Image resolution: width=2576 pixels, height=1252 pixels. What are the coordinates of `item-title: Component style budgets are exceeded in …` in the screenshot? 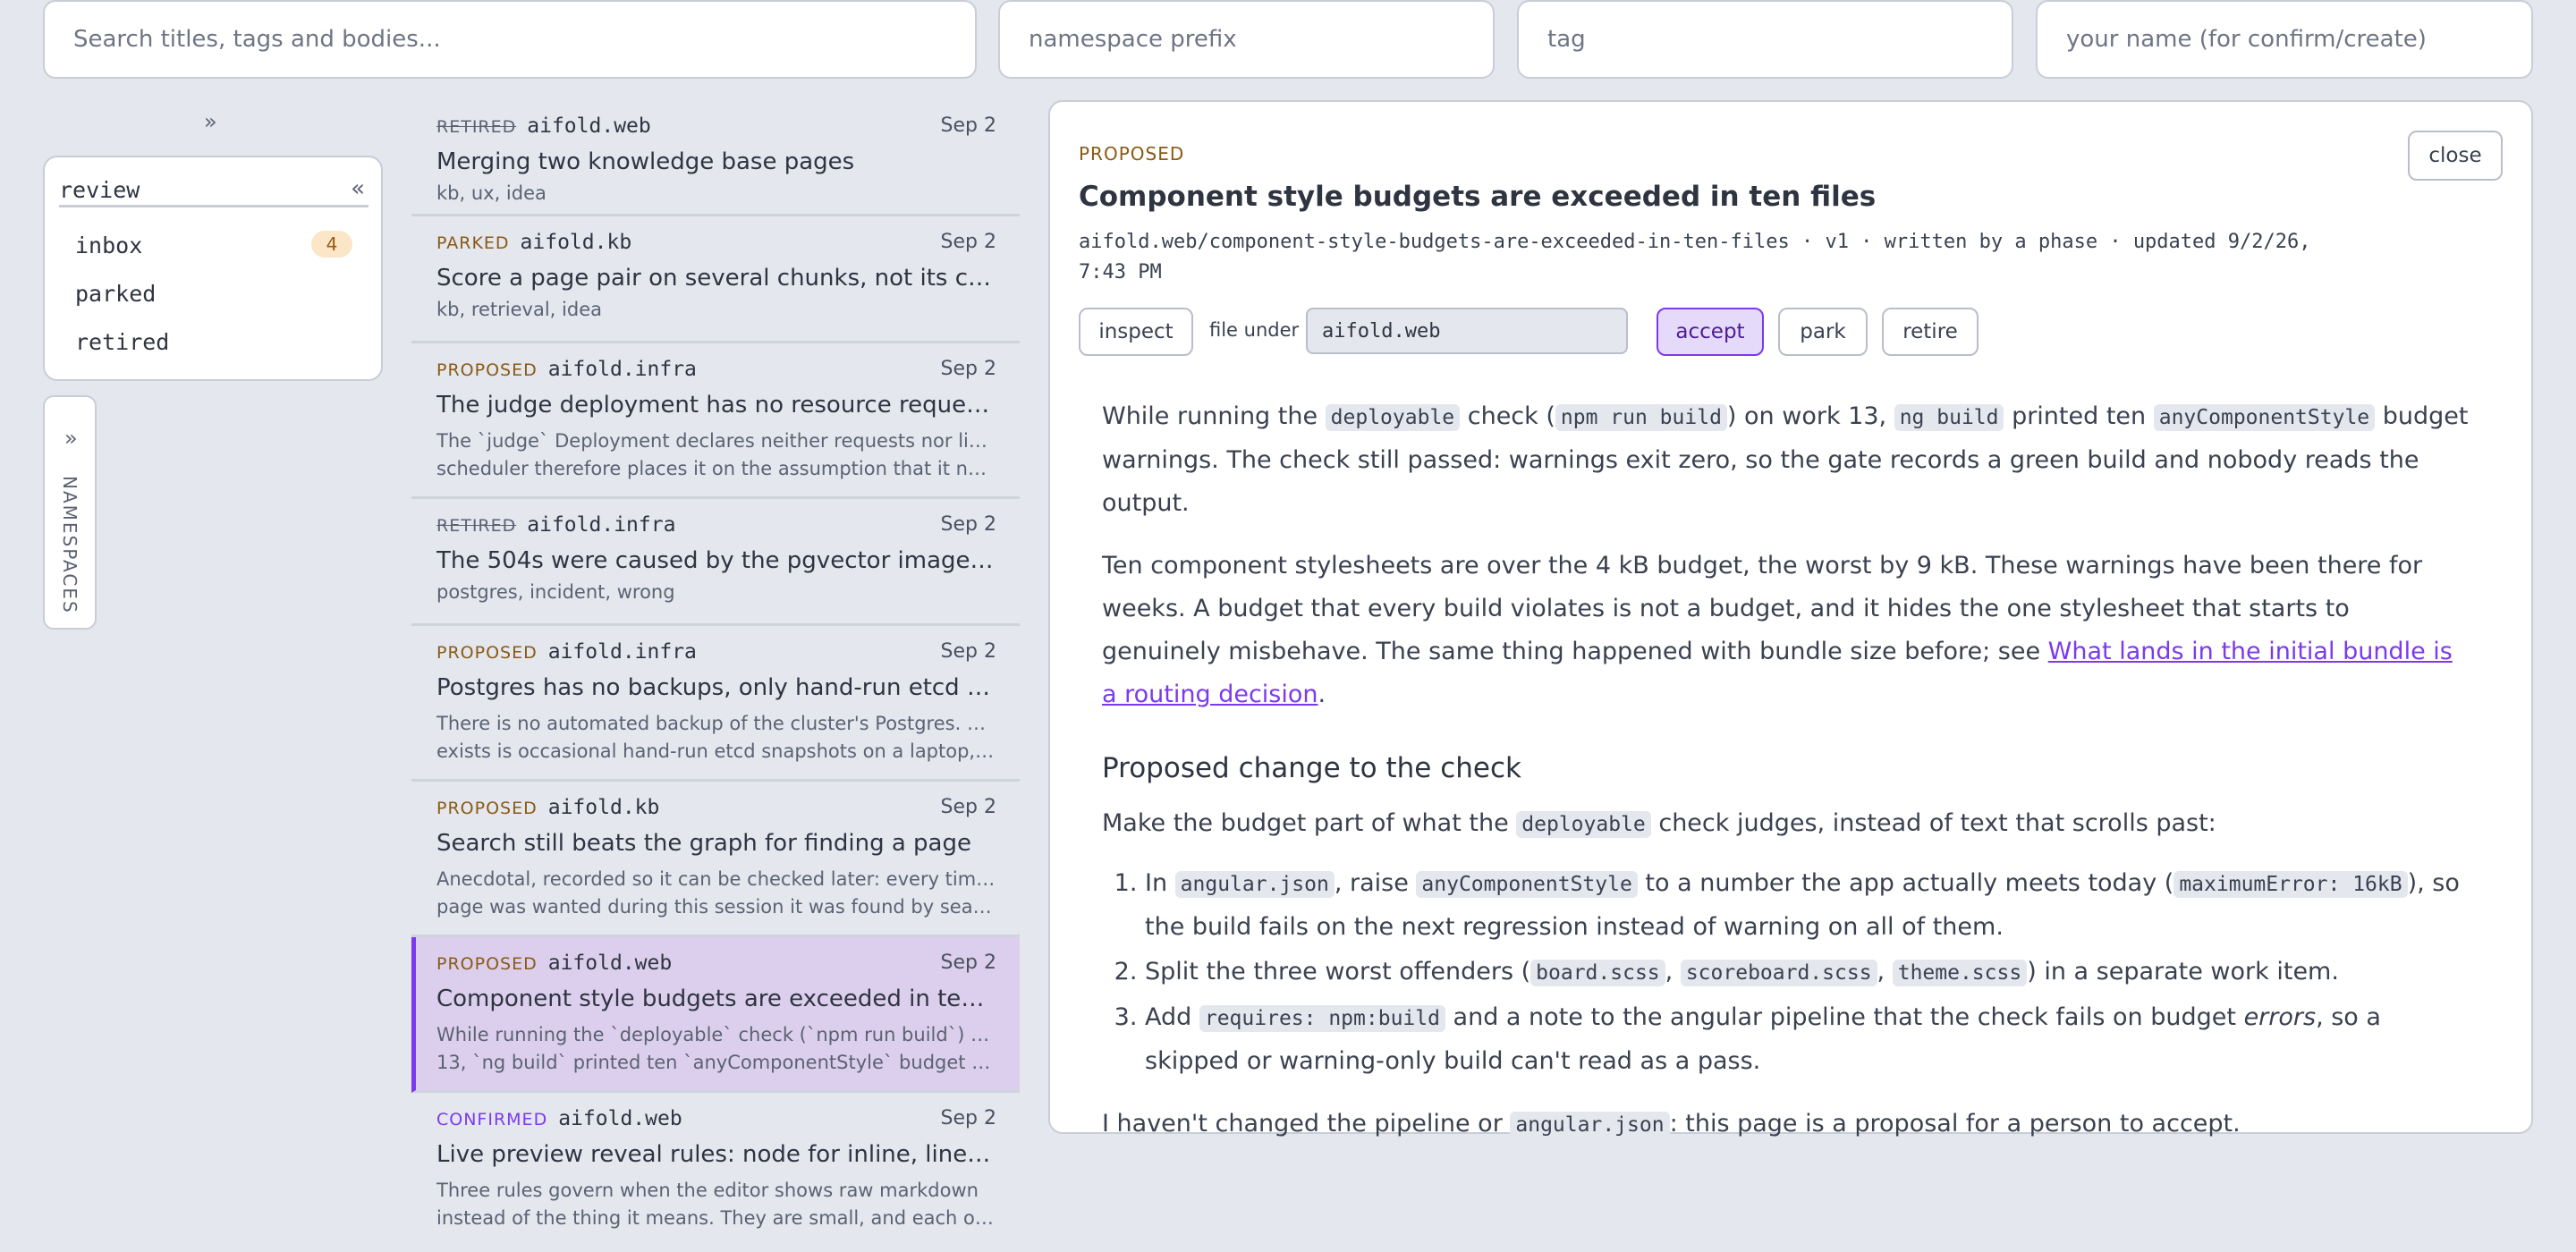 It's located at (716, 999).